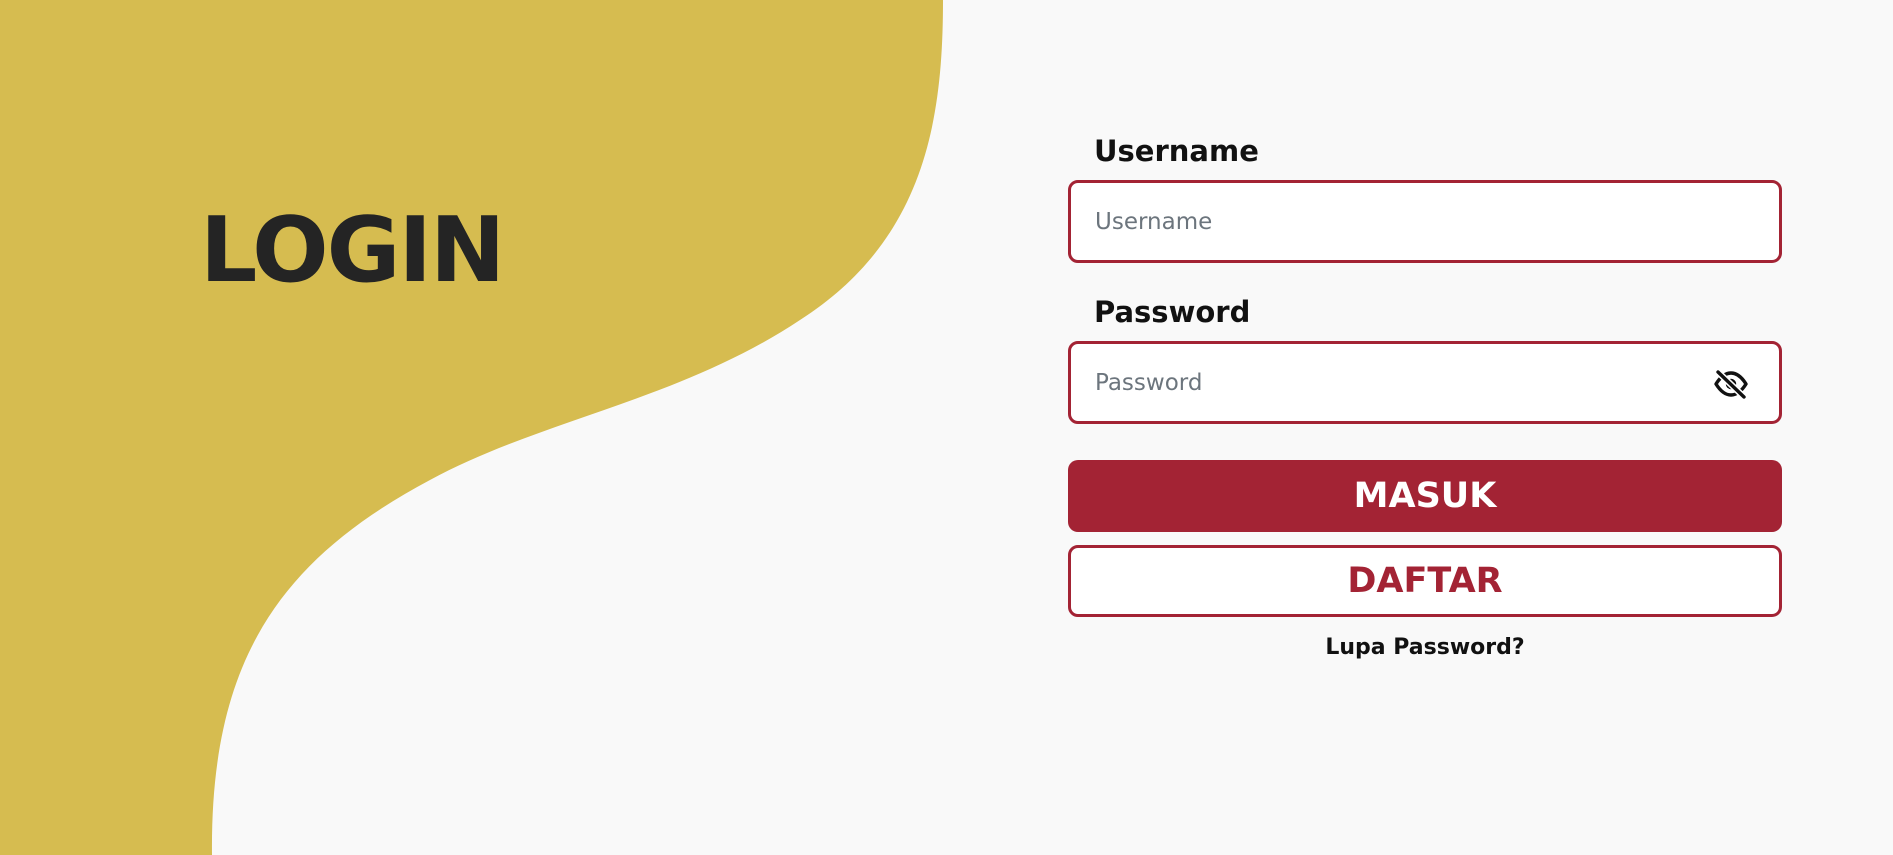 The width and height of the screenshot is (1893, 855). I want to click on page-title: LOGIN, so click(352, 250).